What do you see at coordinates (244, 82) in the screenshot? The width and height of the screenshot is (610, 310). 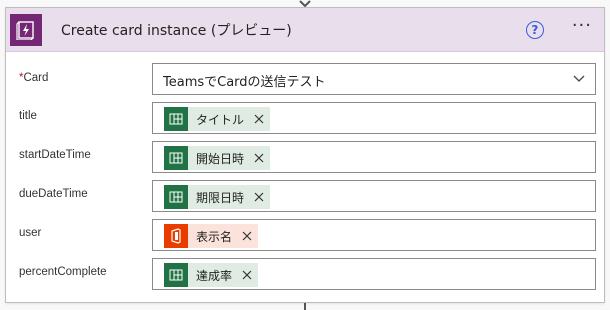 I see `card-dropdown-value: TeamsでCardの送信テスト` at bounding box center [244, 82].